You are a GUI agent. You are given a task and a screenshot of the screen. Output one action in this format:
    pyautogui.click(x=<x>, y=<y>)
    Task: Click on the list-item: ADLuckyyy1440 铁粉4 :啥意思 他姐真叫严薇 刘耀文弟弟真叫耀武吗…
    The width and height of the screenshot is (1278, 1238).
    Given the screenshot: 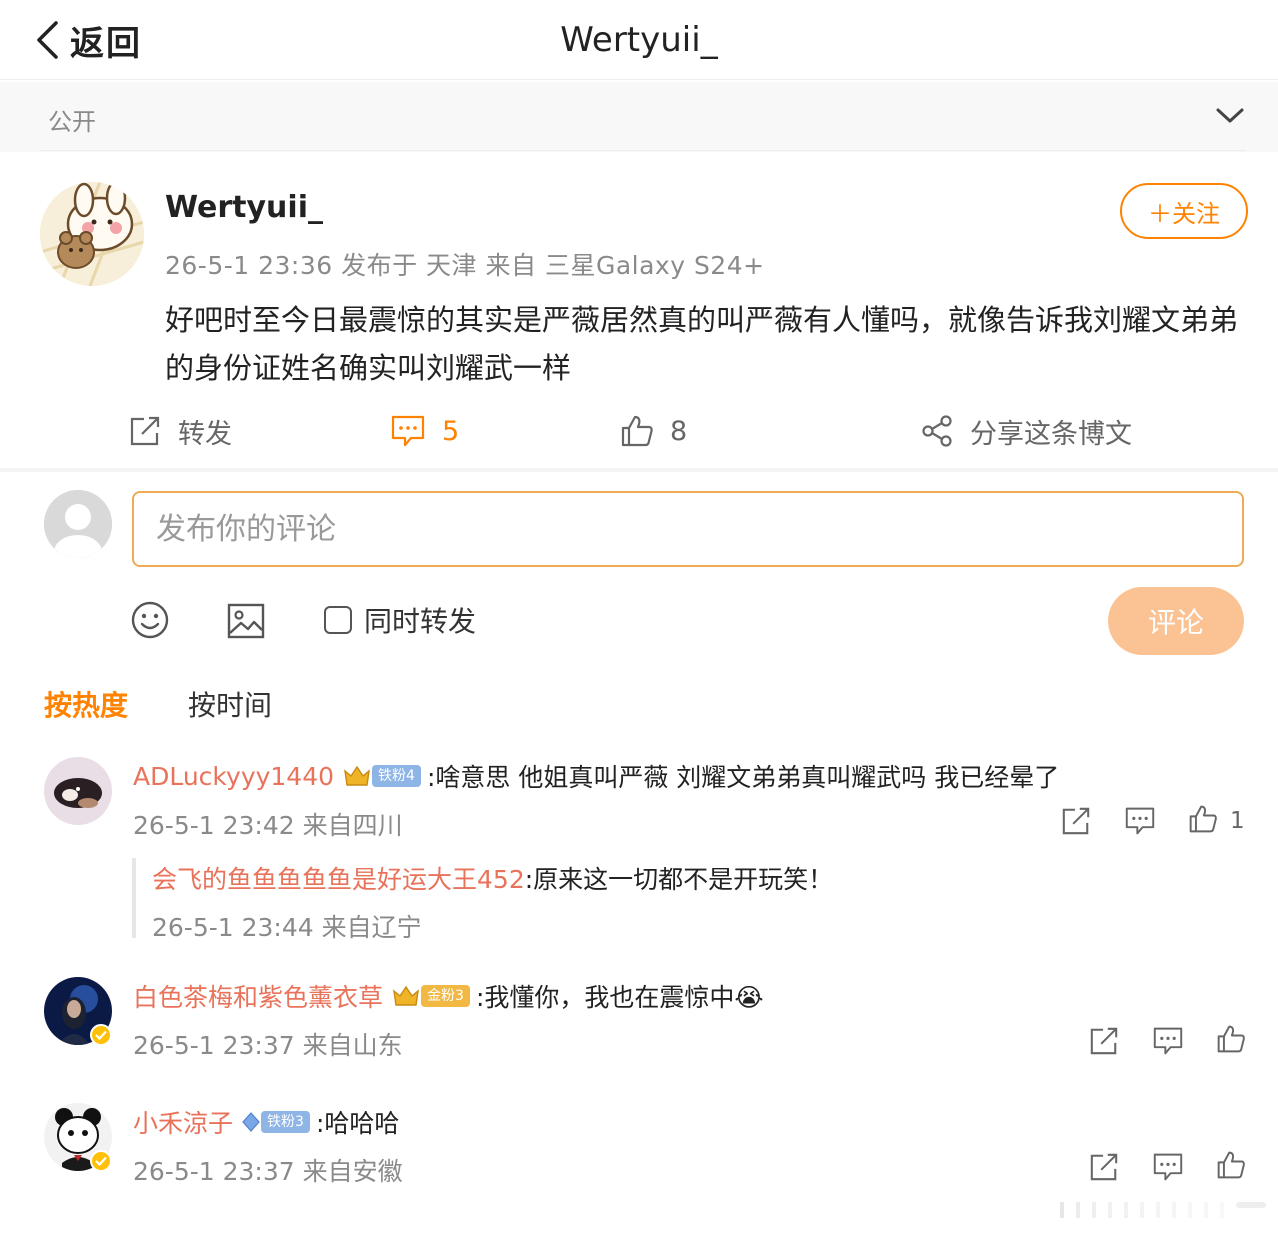 What is the action you would take?
    pyautogui.click(x=596, y=776)
    